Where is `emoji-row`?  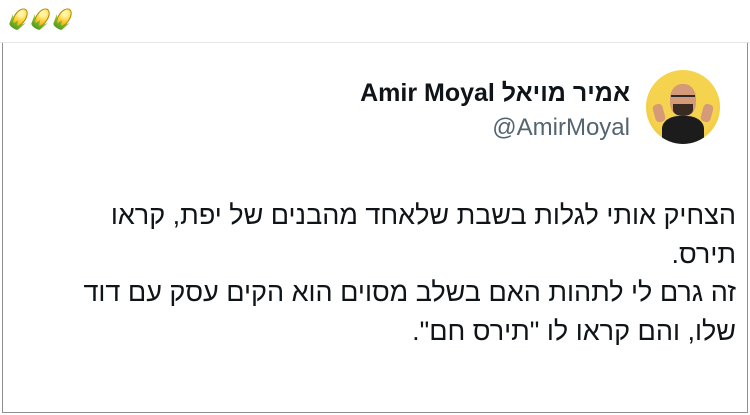
emoji-row is located at coordinates (42, 18).